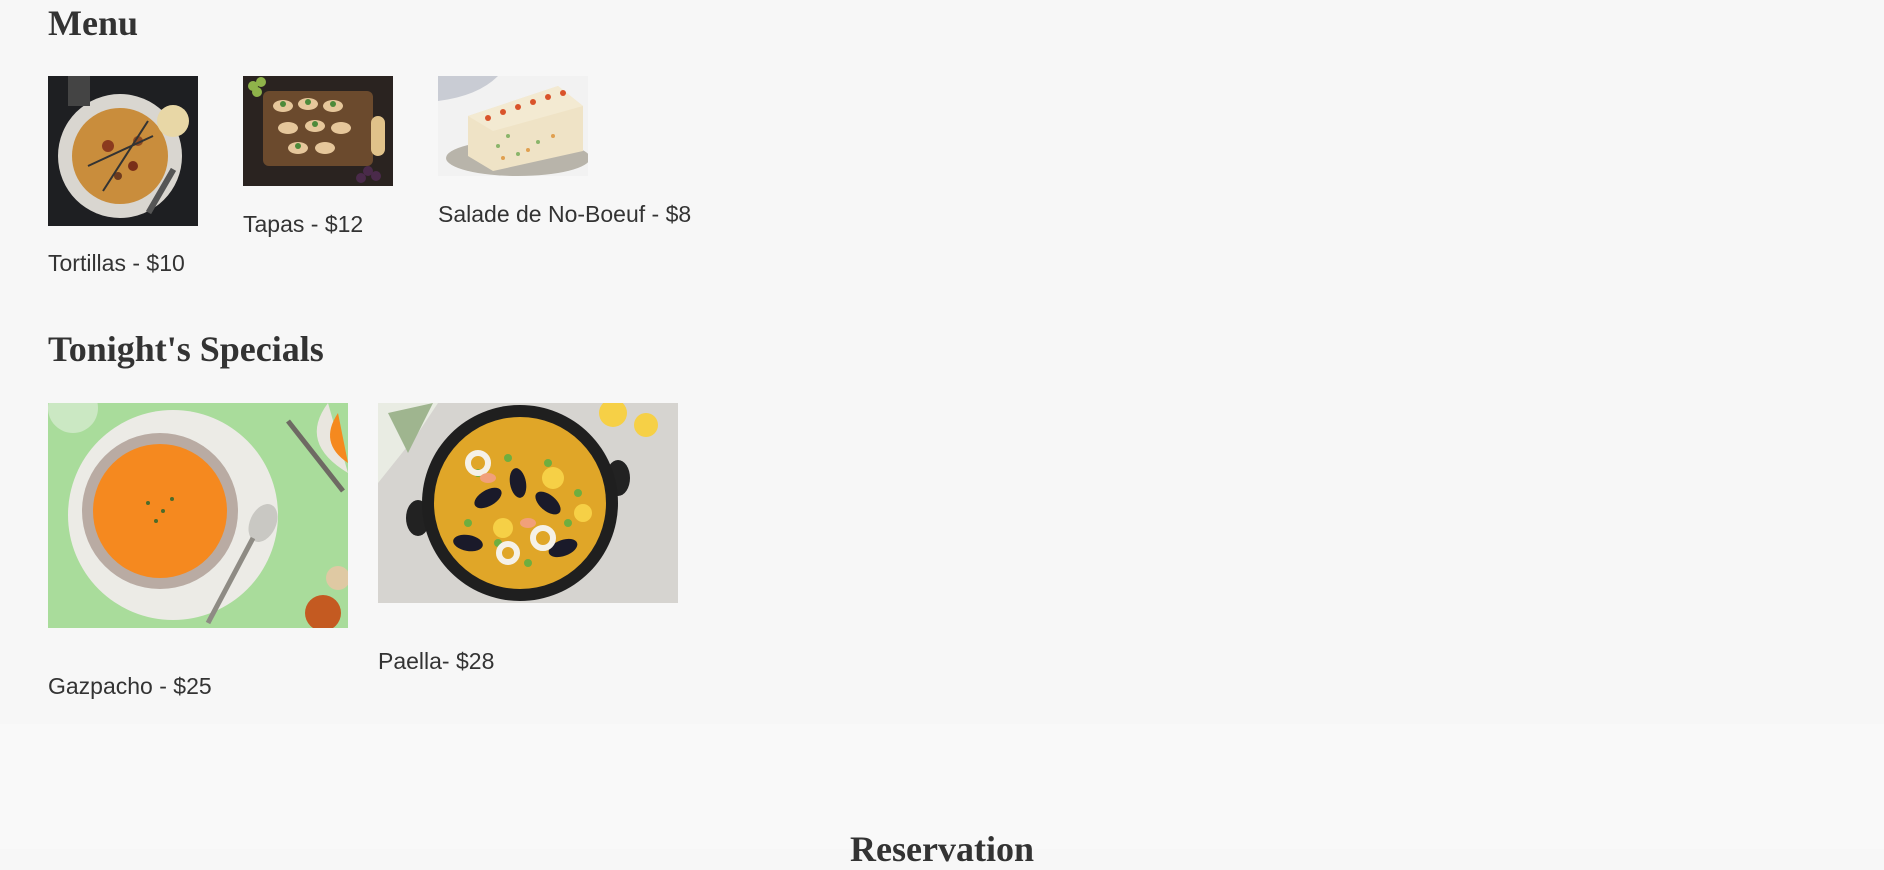 This screenshot has height=870, width=1884. What do you see at coordinates (436, 661) in the screenshot?
I see `special-item-label-paella: Paella- $28` at bounding box center [436, 661].